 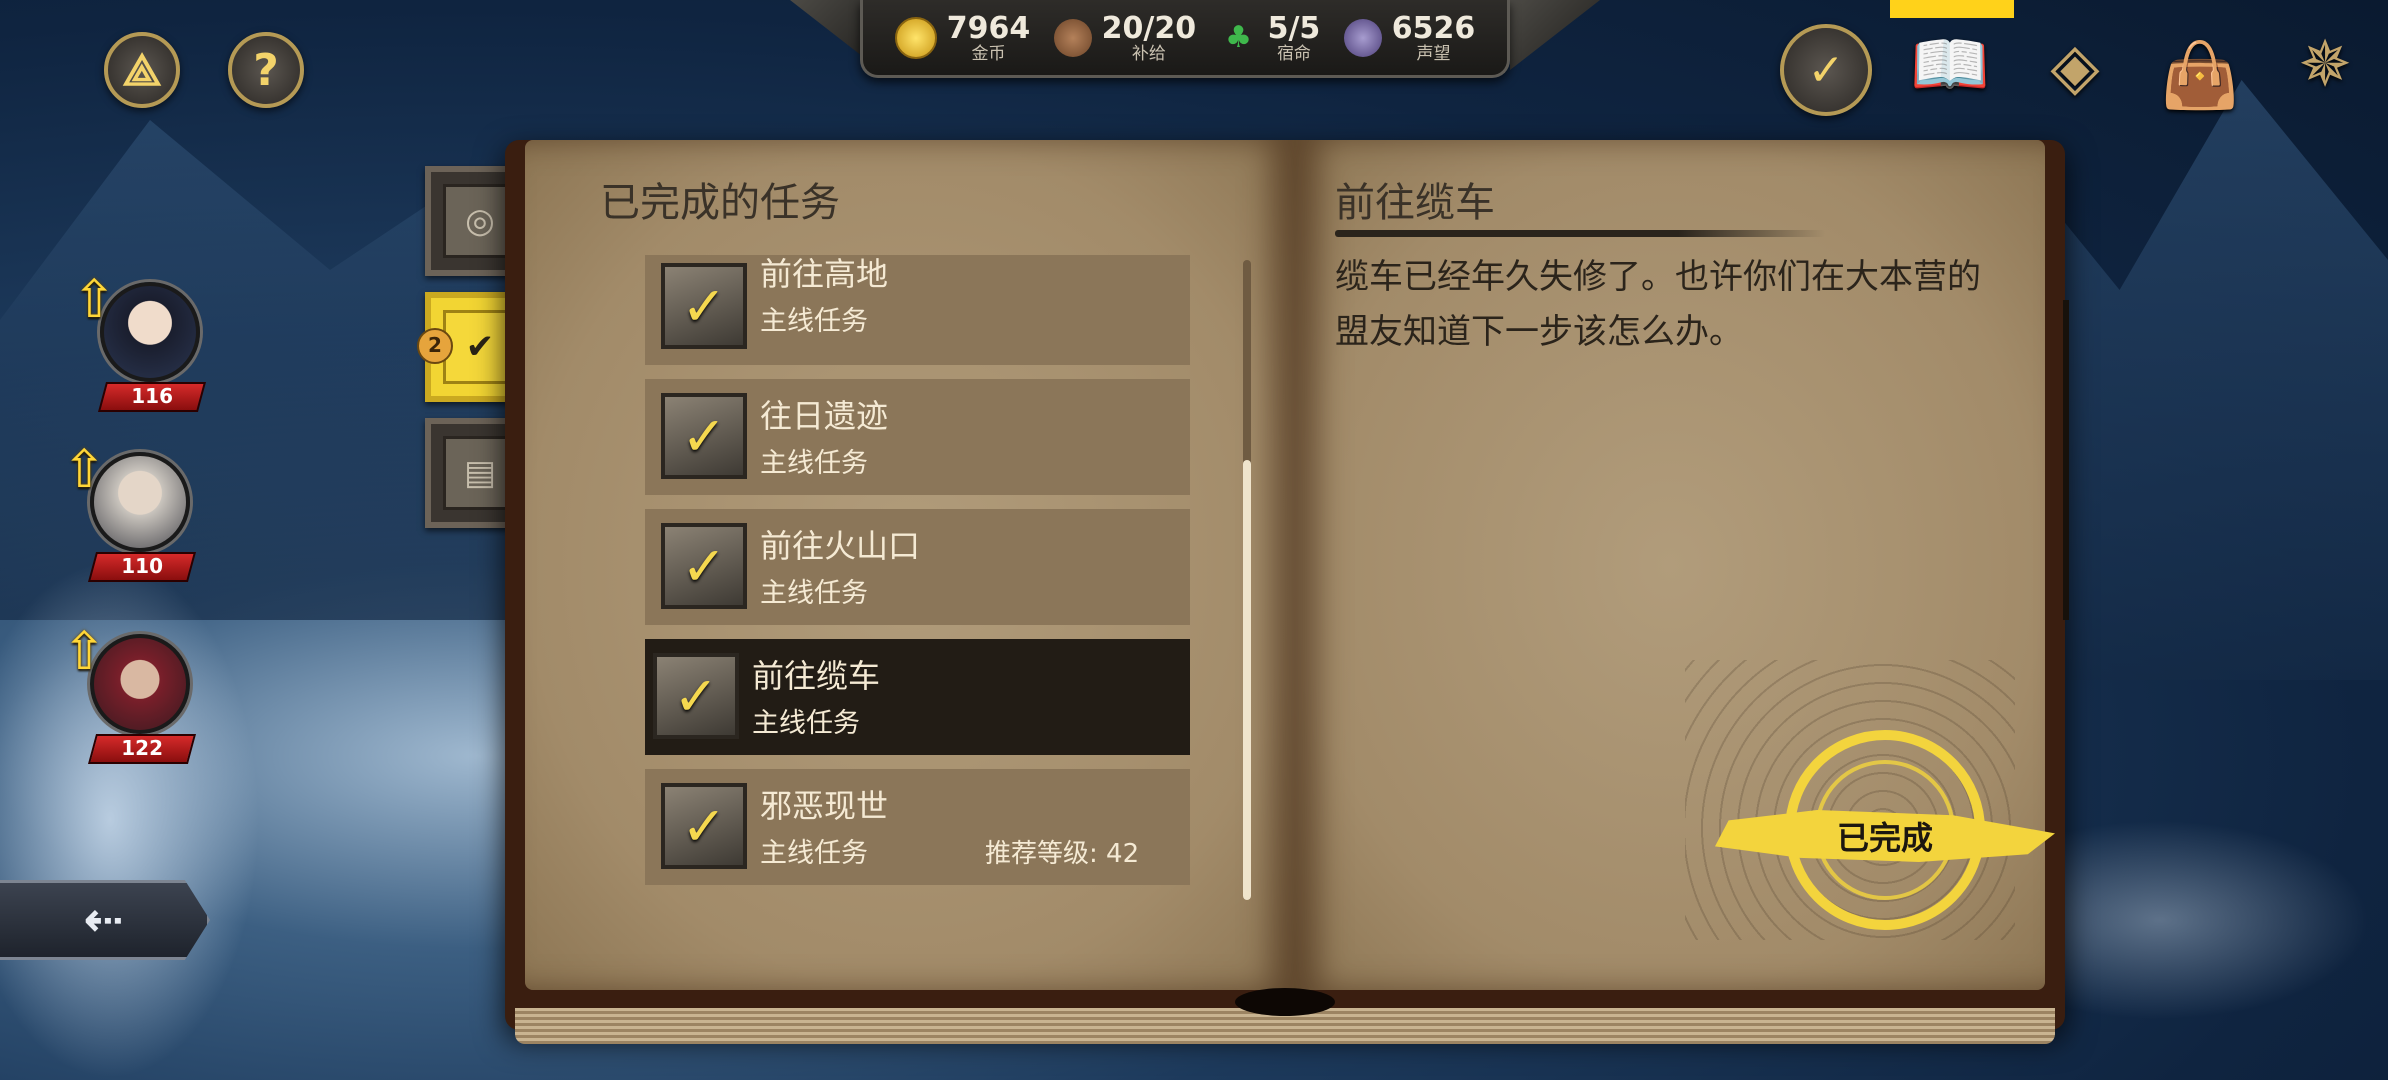 I want to click on quest-name: 前往缆车, so click(x=816, y=676).